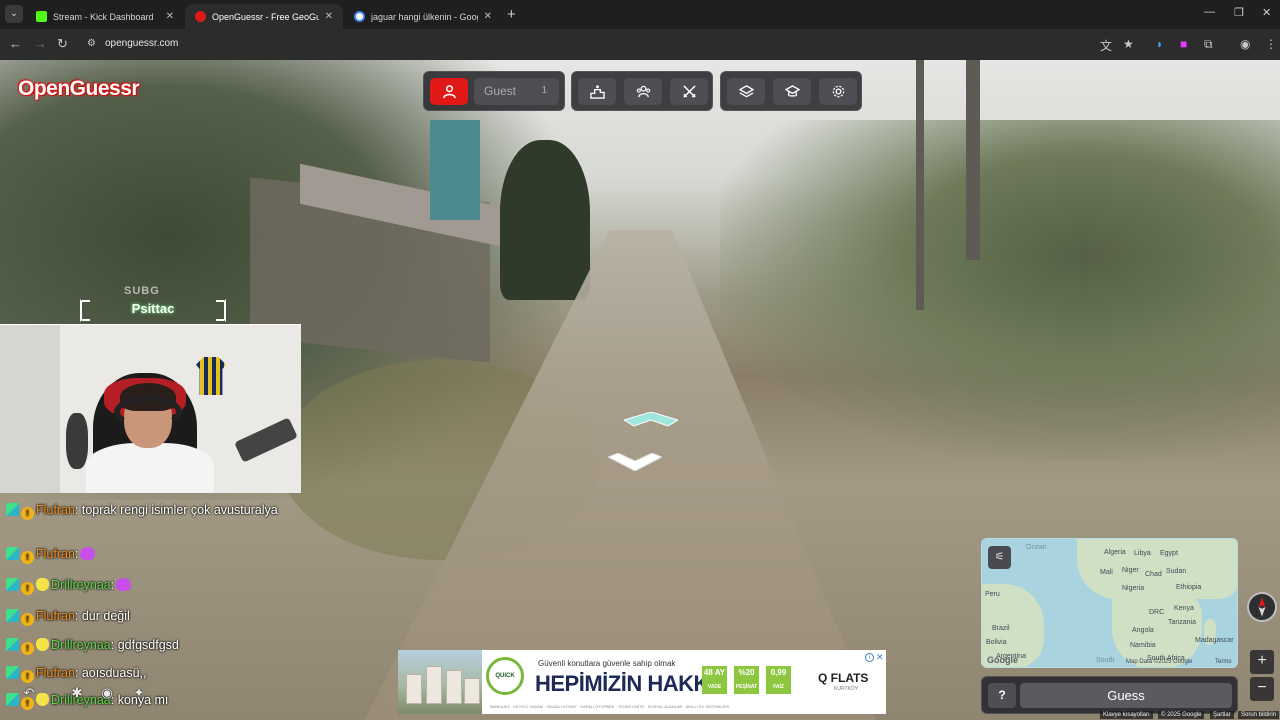  I want to click on gear-icon, so click(838, 91).